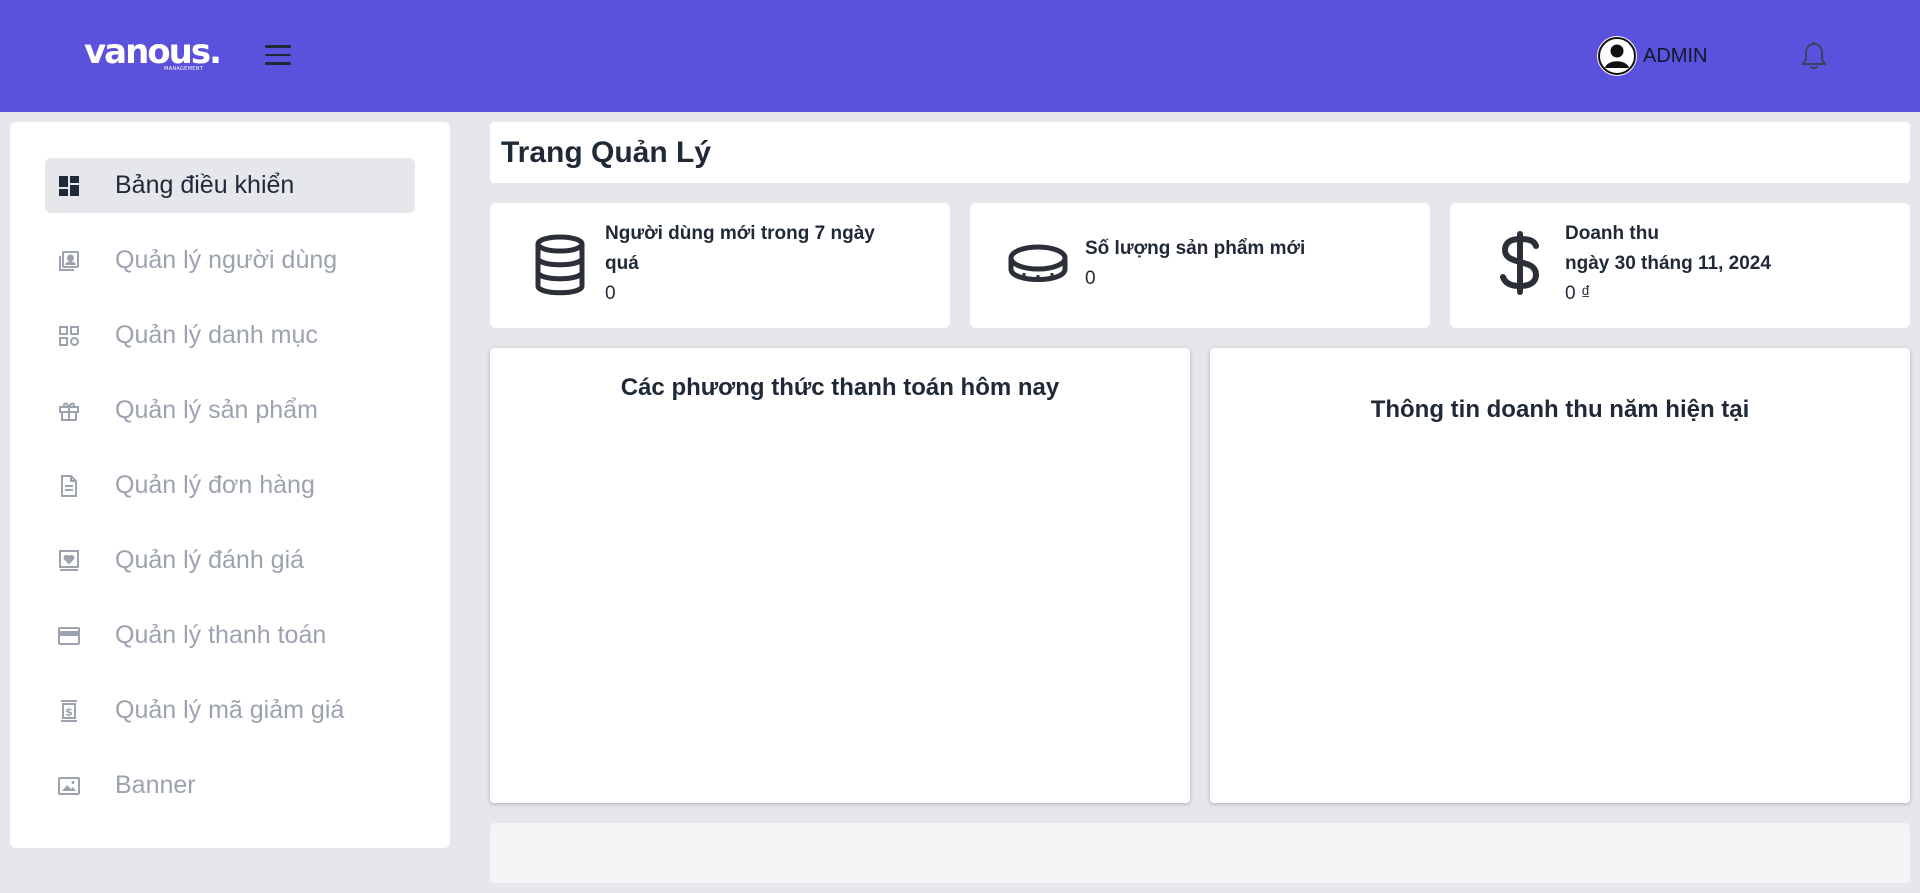 The width and height of the screenshot is (1920, 893). What do you see at coordinates (1200, 265) in the screenshot?
I see `stat-card-new-products: Số lượng sản phẩm mới 0` at bounding box center [1200, 265].